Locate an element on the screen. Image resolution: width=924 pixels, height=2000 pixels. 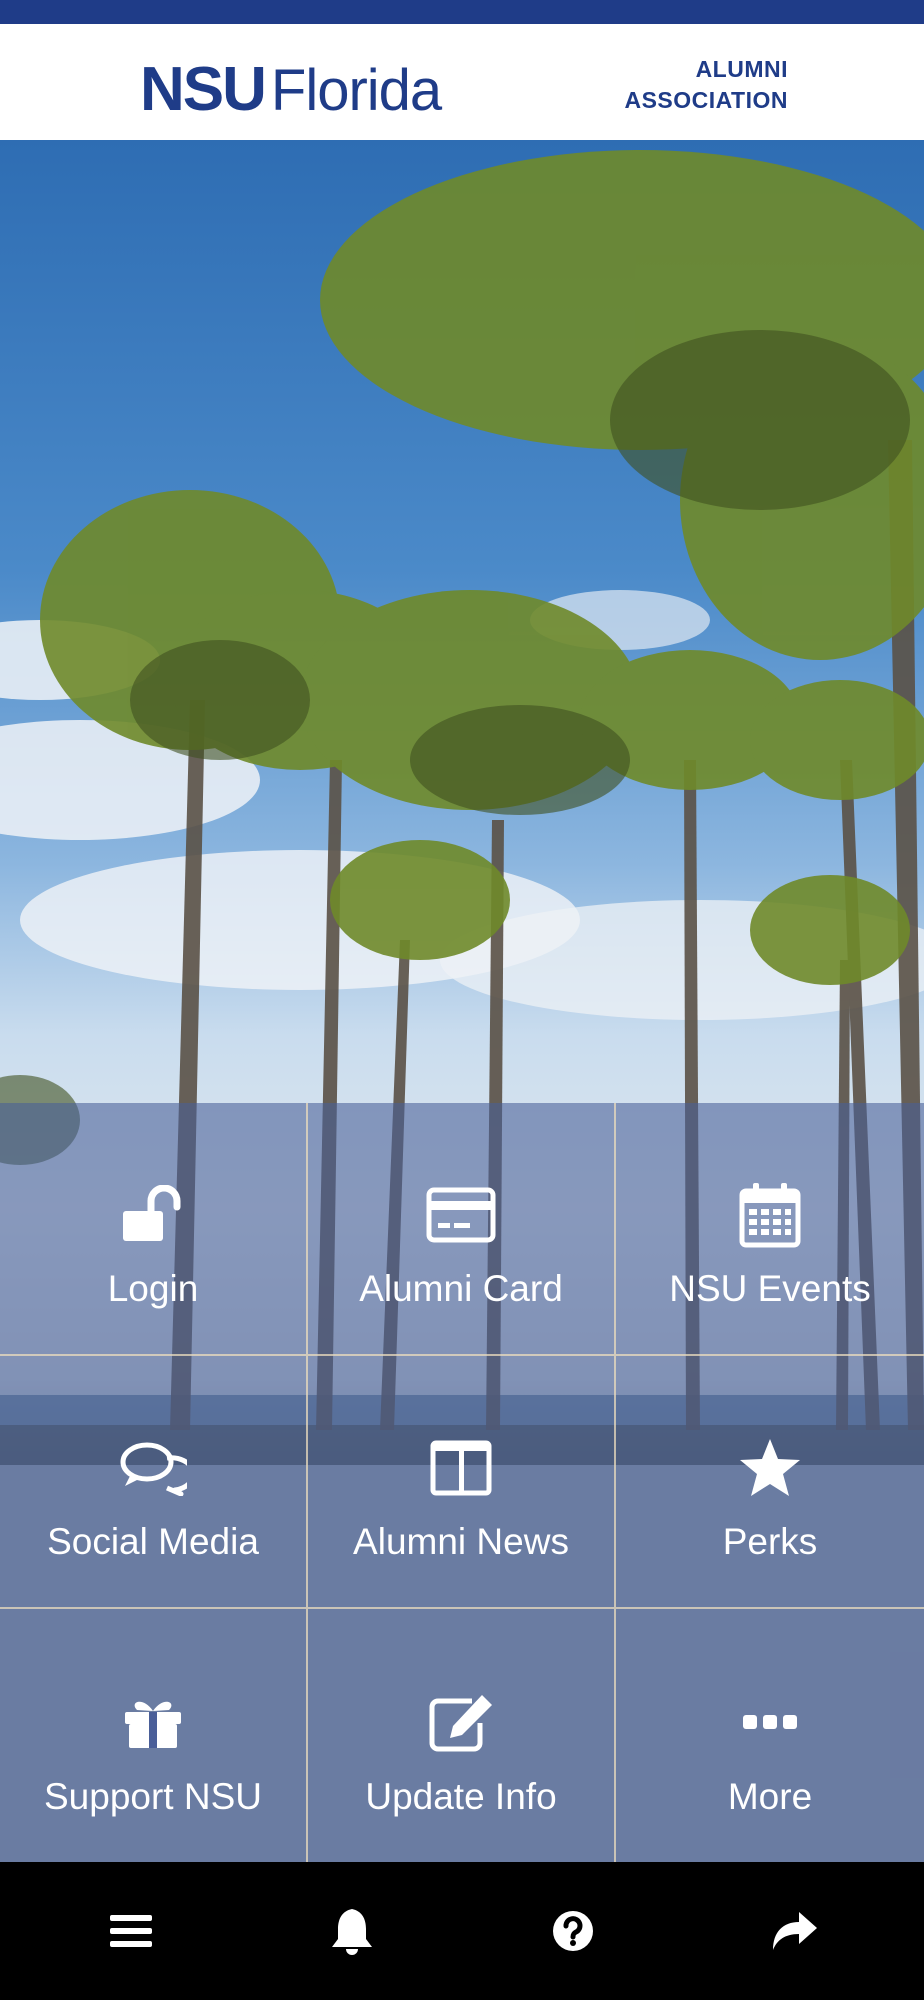
tile-perks: Perks is located at coordinates (770, 1482).